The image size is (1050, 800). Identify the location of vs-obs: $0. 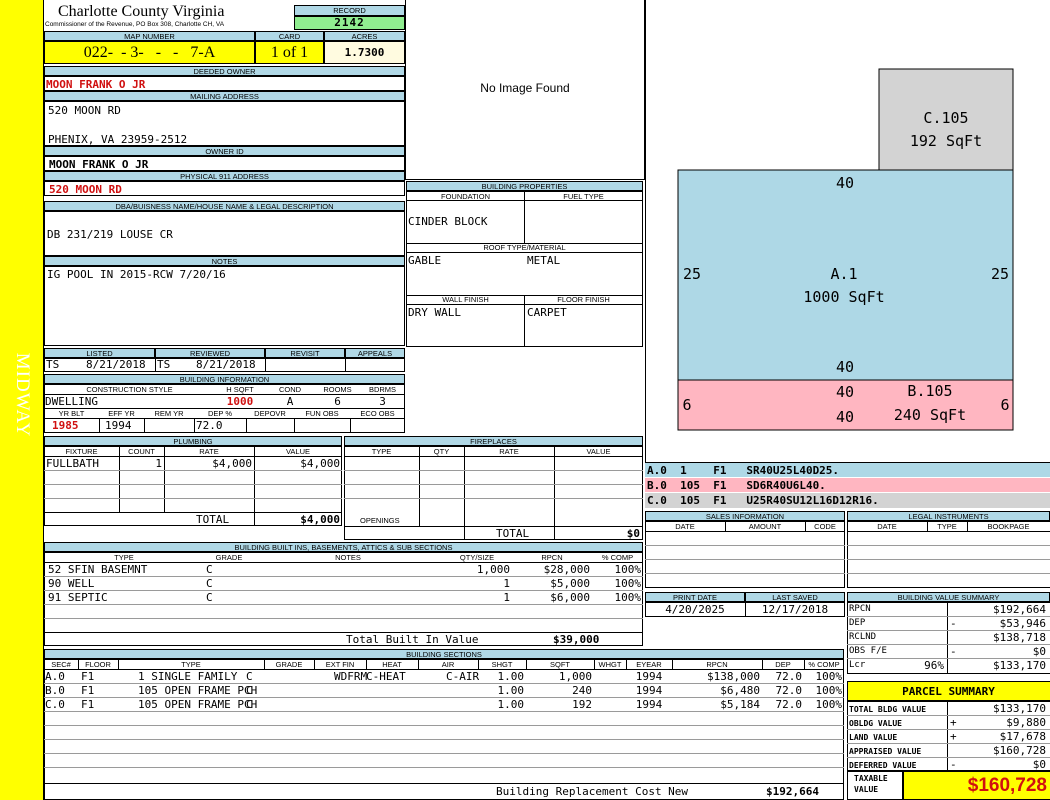
(1039, 651).